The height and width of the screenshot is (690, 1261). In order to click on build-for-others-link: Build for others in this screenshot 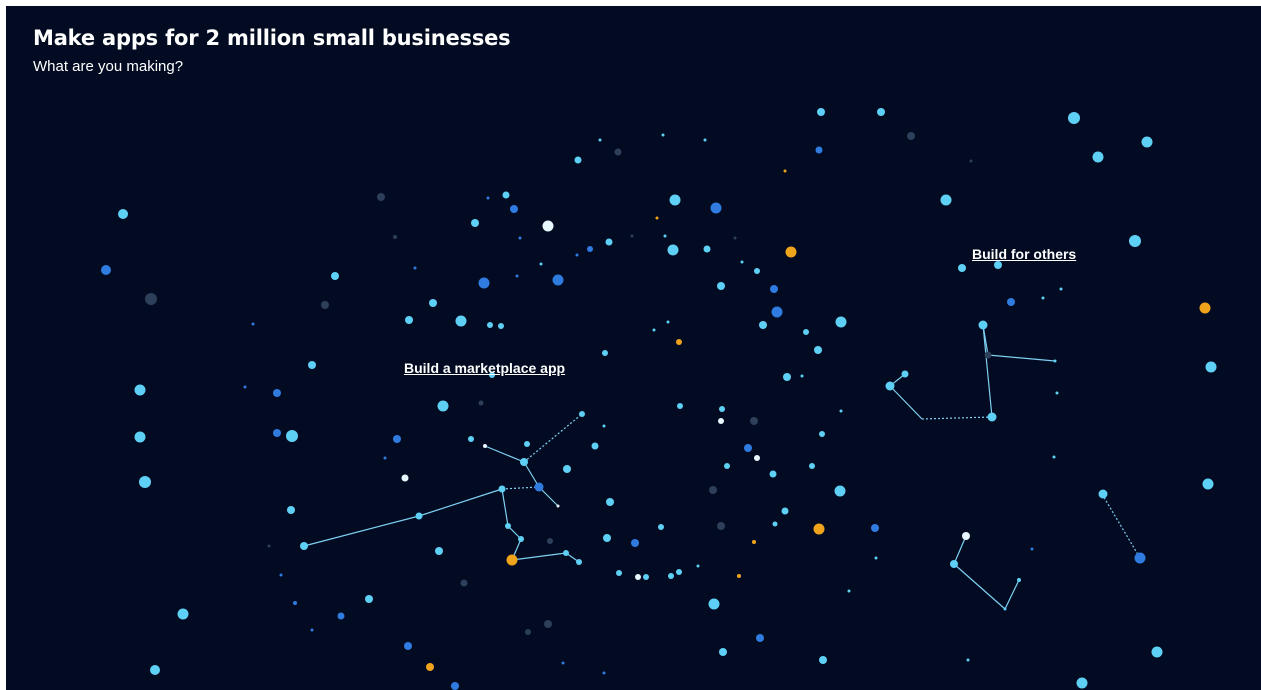, I will do `click(1024, 254)`.